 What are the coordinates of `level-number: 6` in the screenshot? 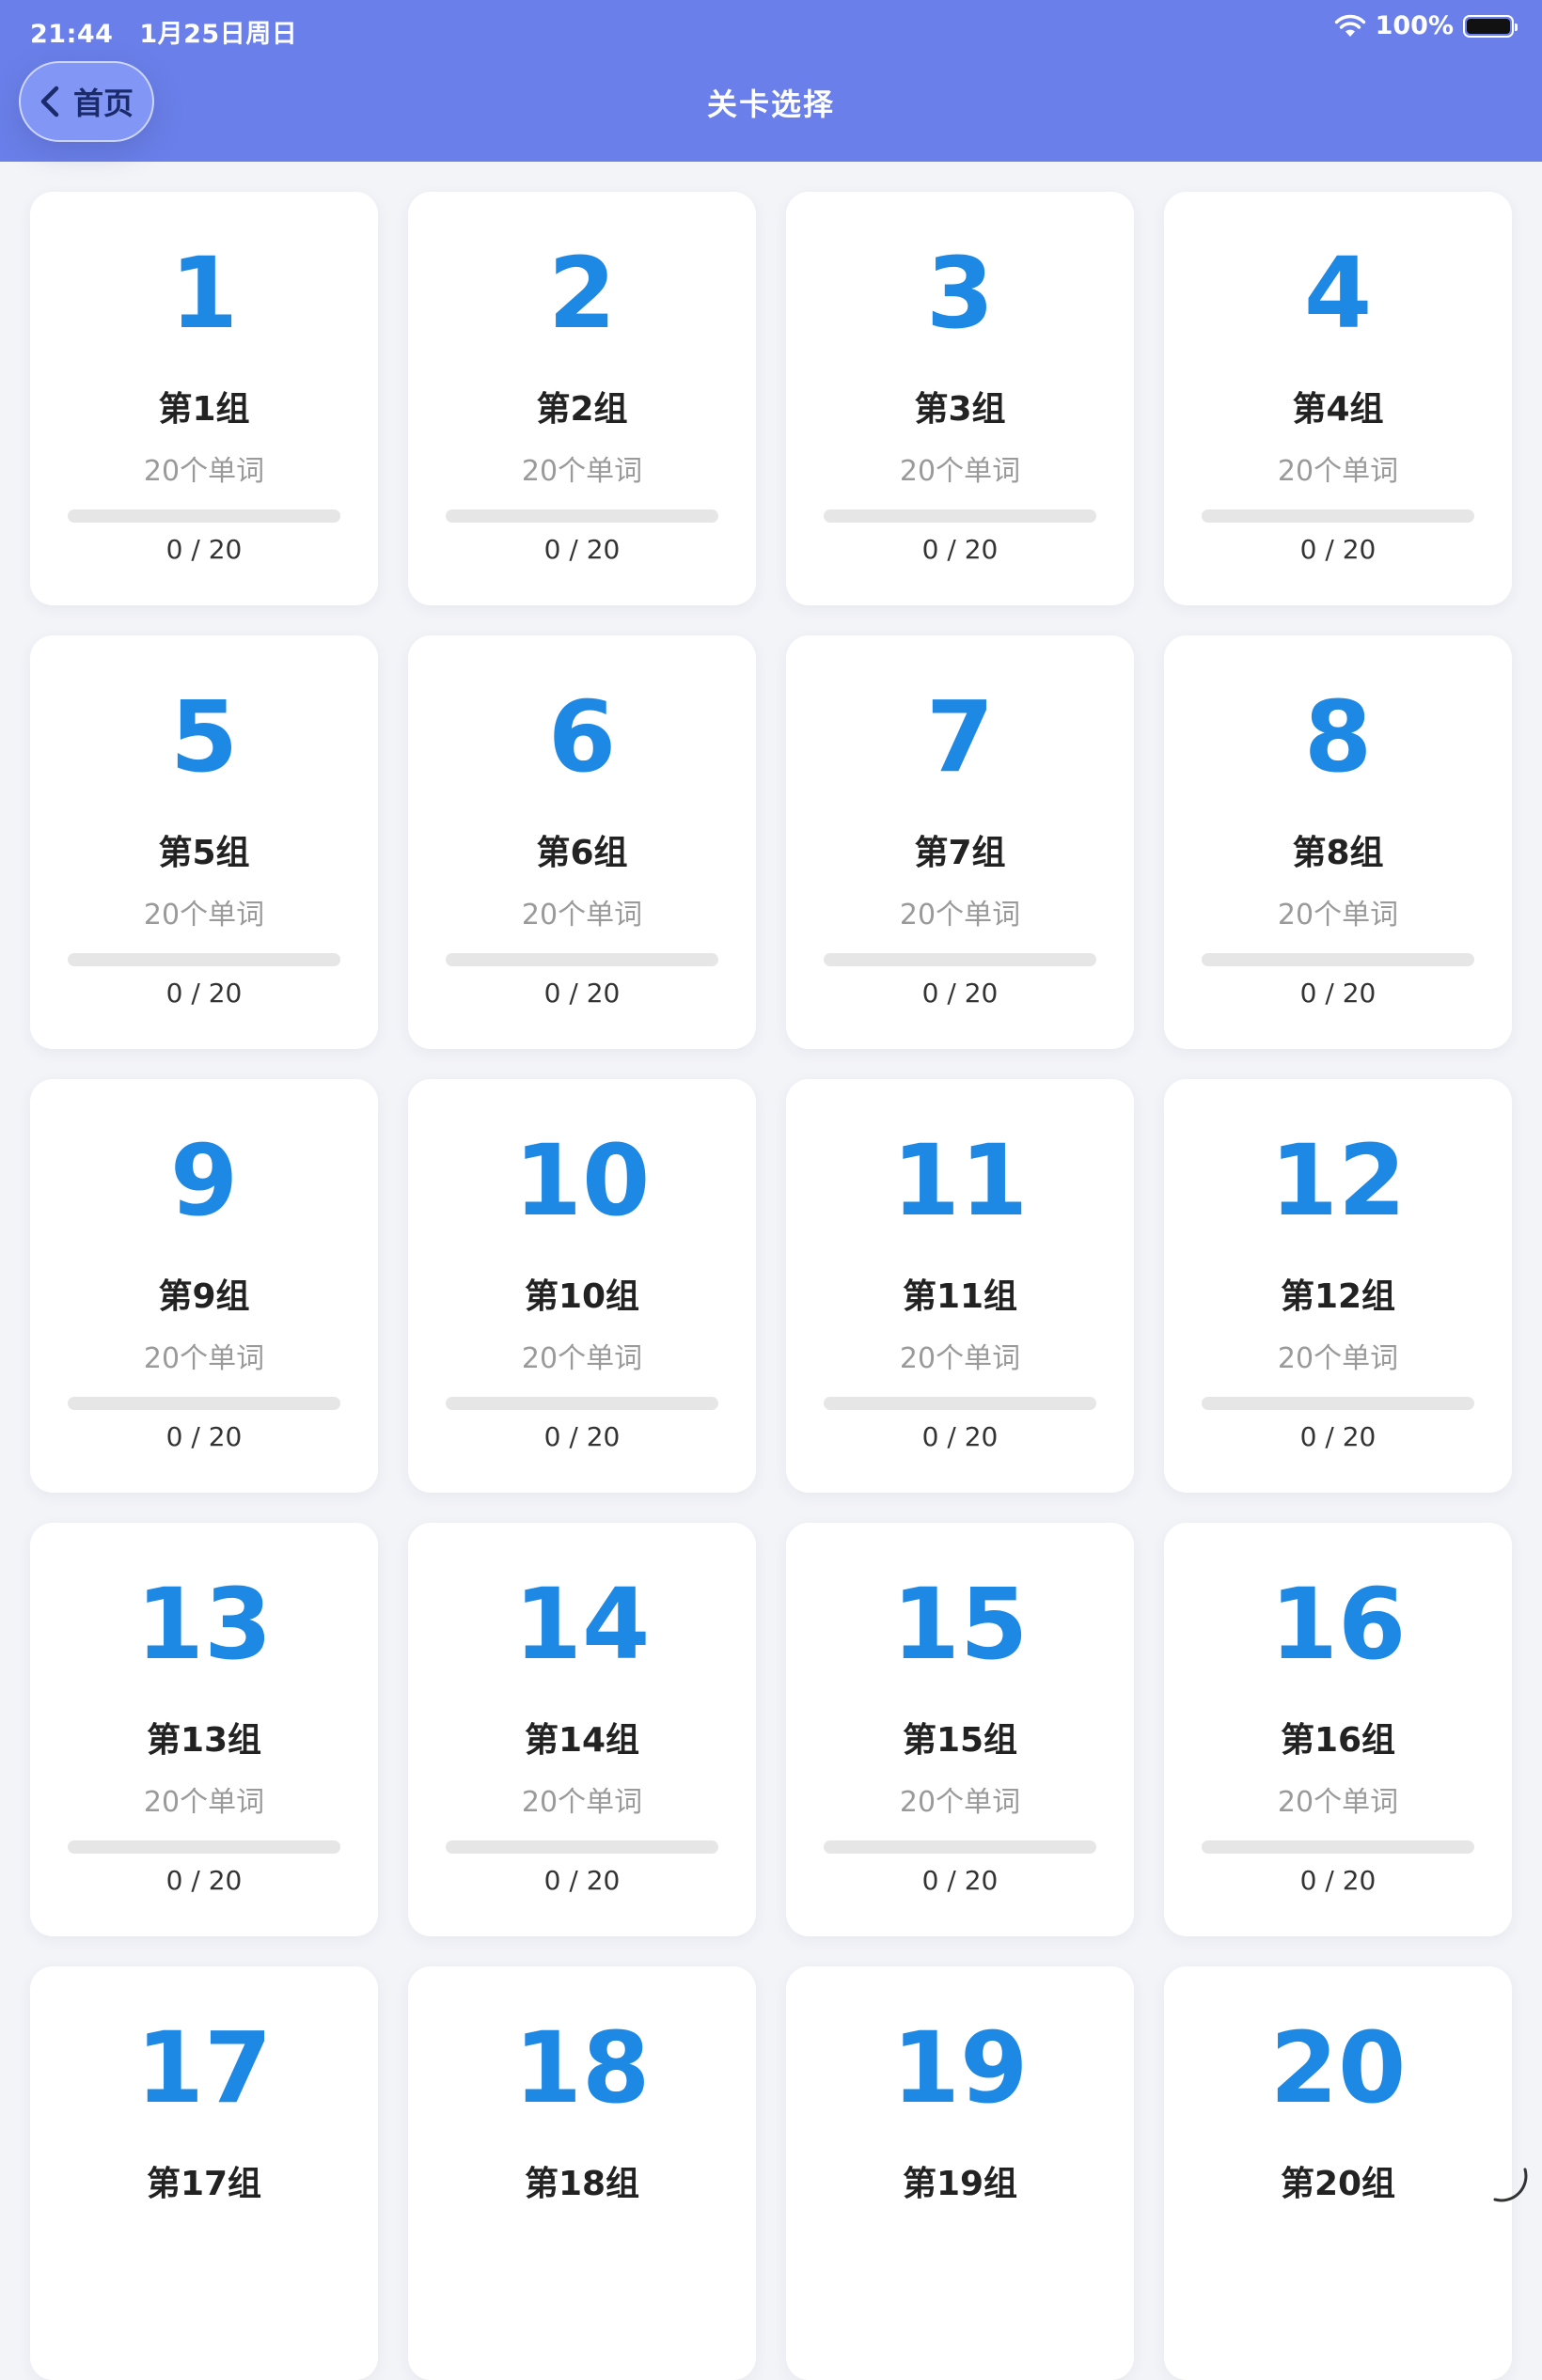 It's located at (582, 737).